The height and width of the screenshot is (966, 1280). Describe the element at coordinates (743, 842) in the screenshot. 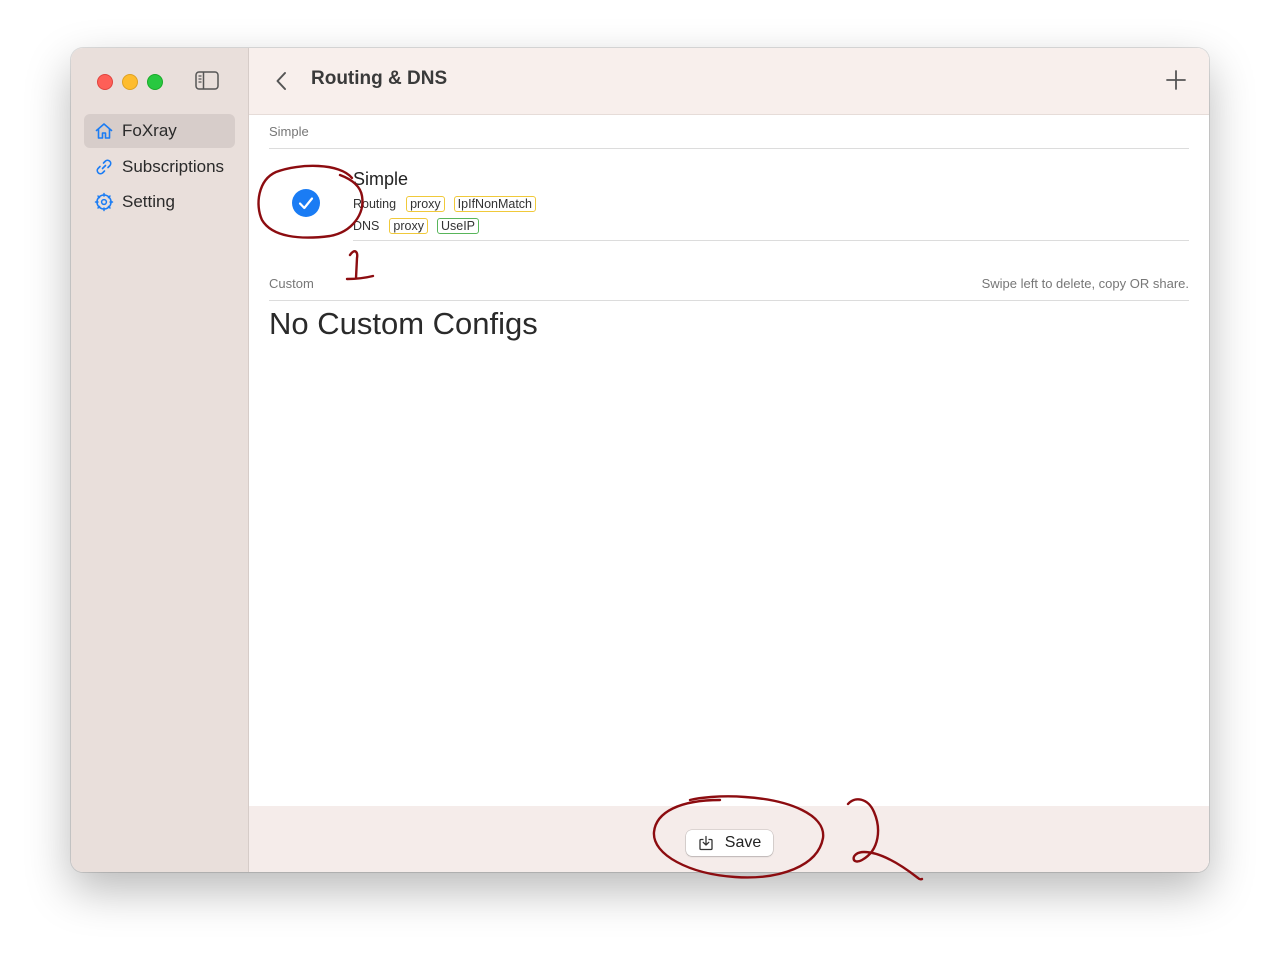

I see `save-button-label: Save` at that location.